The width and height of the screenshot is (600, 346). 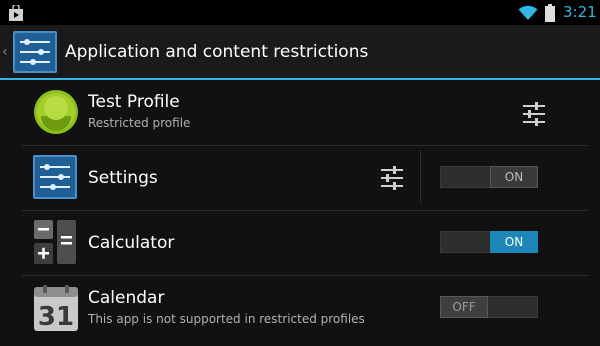 I want to click on vertical-separator, so click(x=420, y=177).